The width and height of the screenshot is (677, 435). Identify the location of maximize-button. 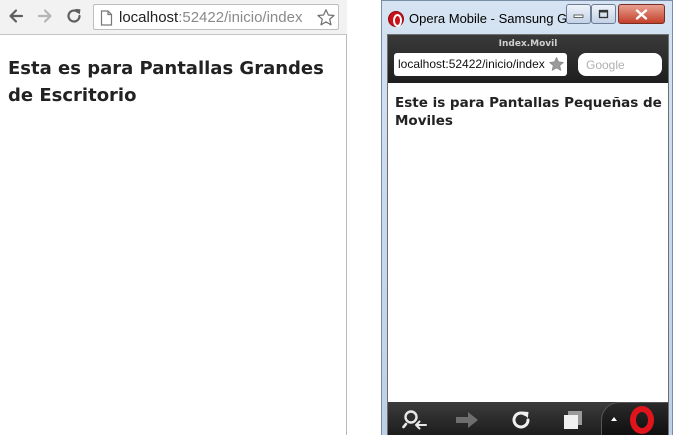
(603, 14).